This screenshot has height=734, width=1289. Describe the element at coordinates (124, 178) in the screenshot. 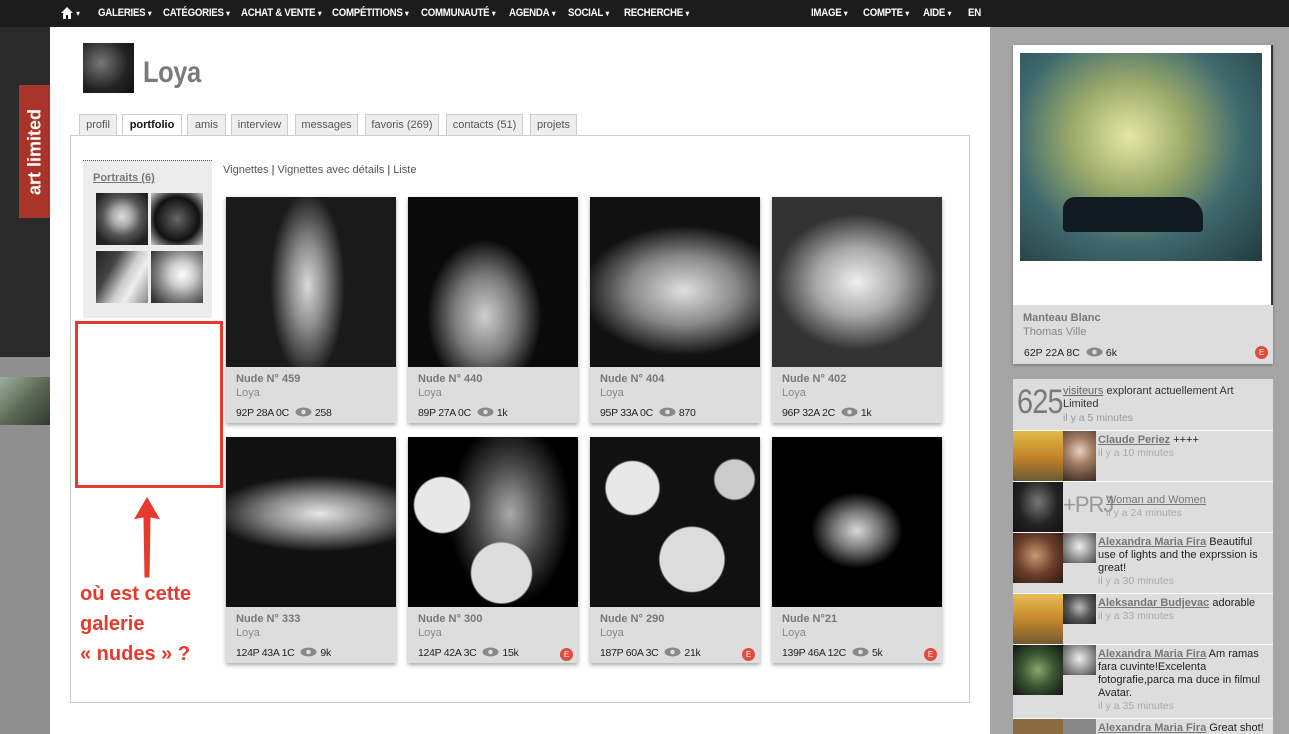

I see `gallery-link-portraits: Portraits (6)` at that location.